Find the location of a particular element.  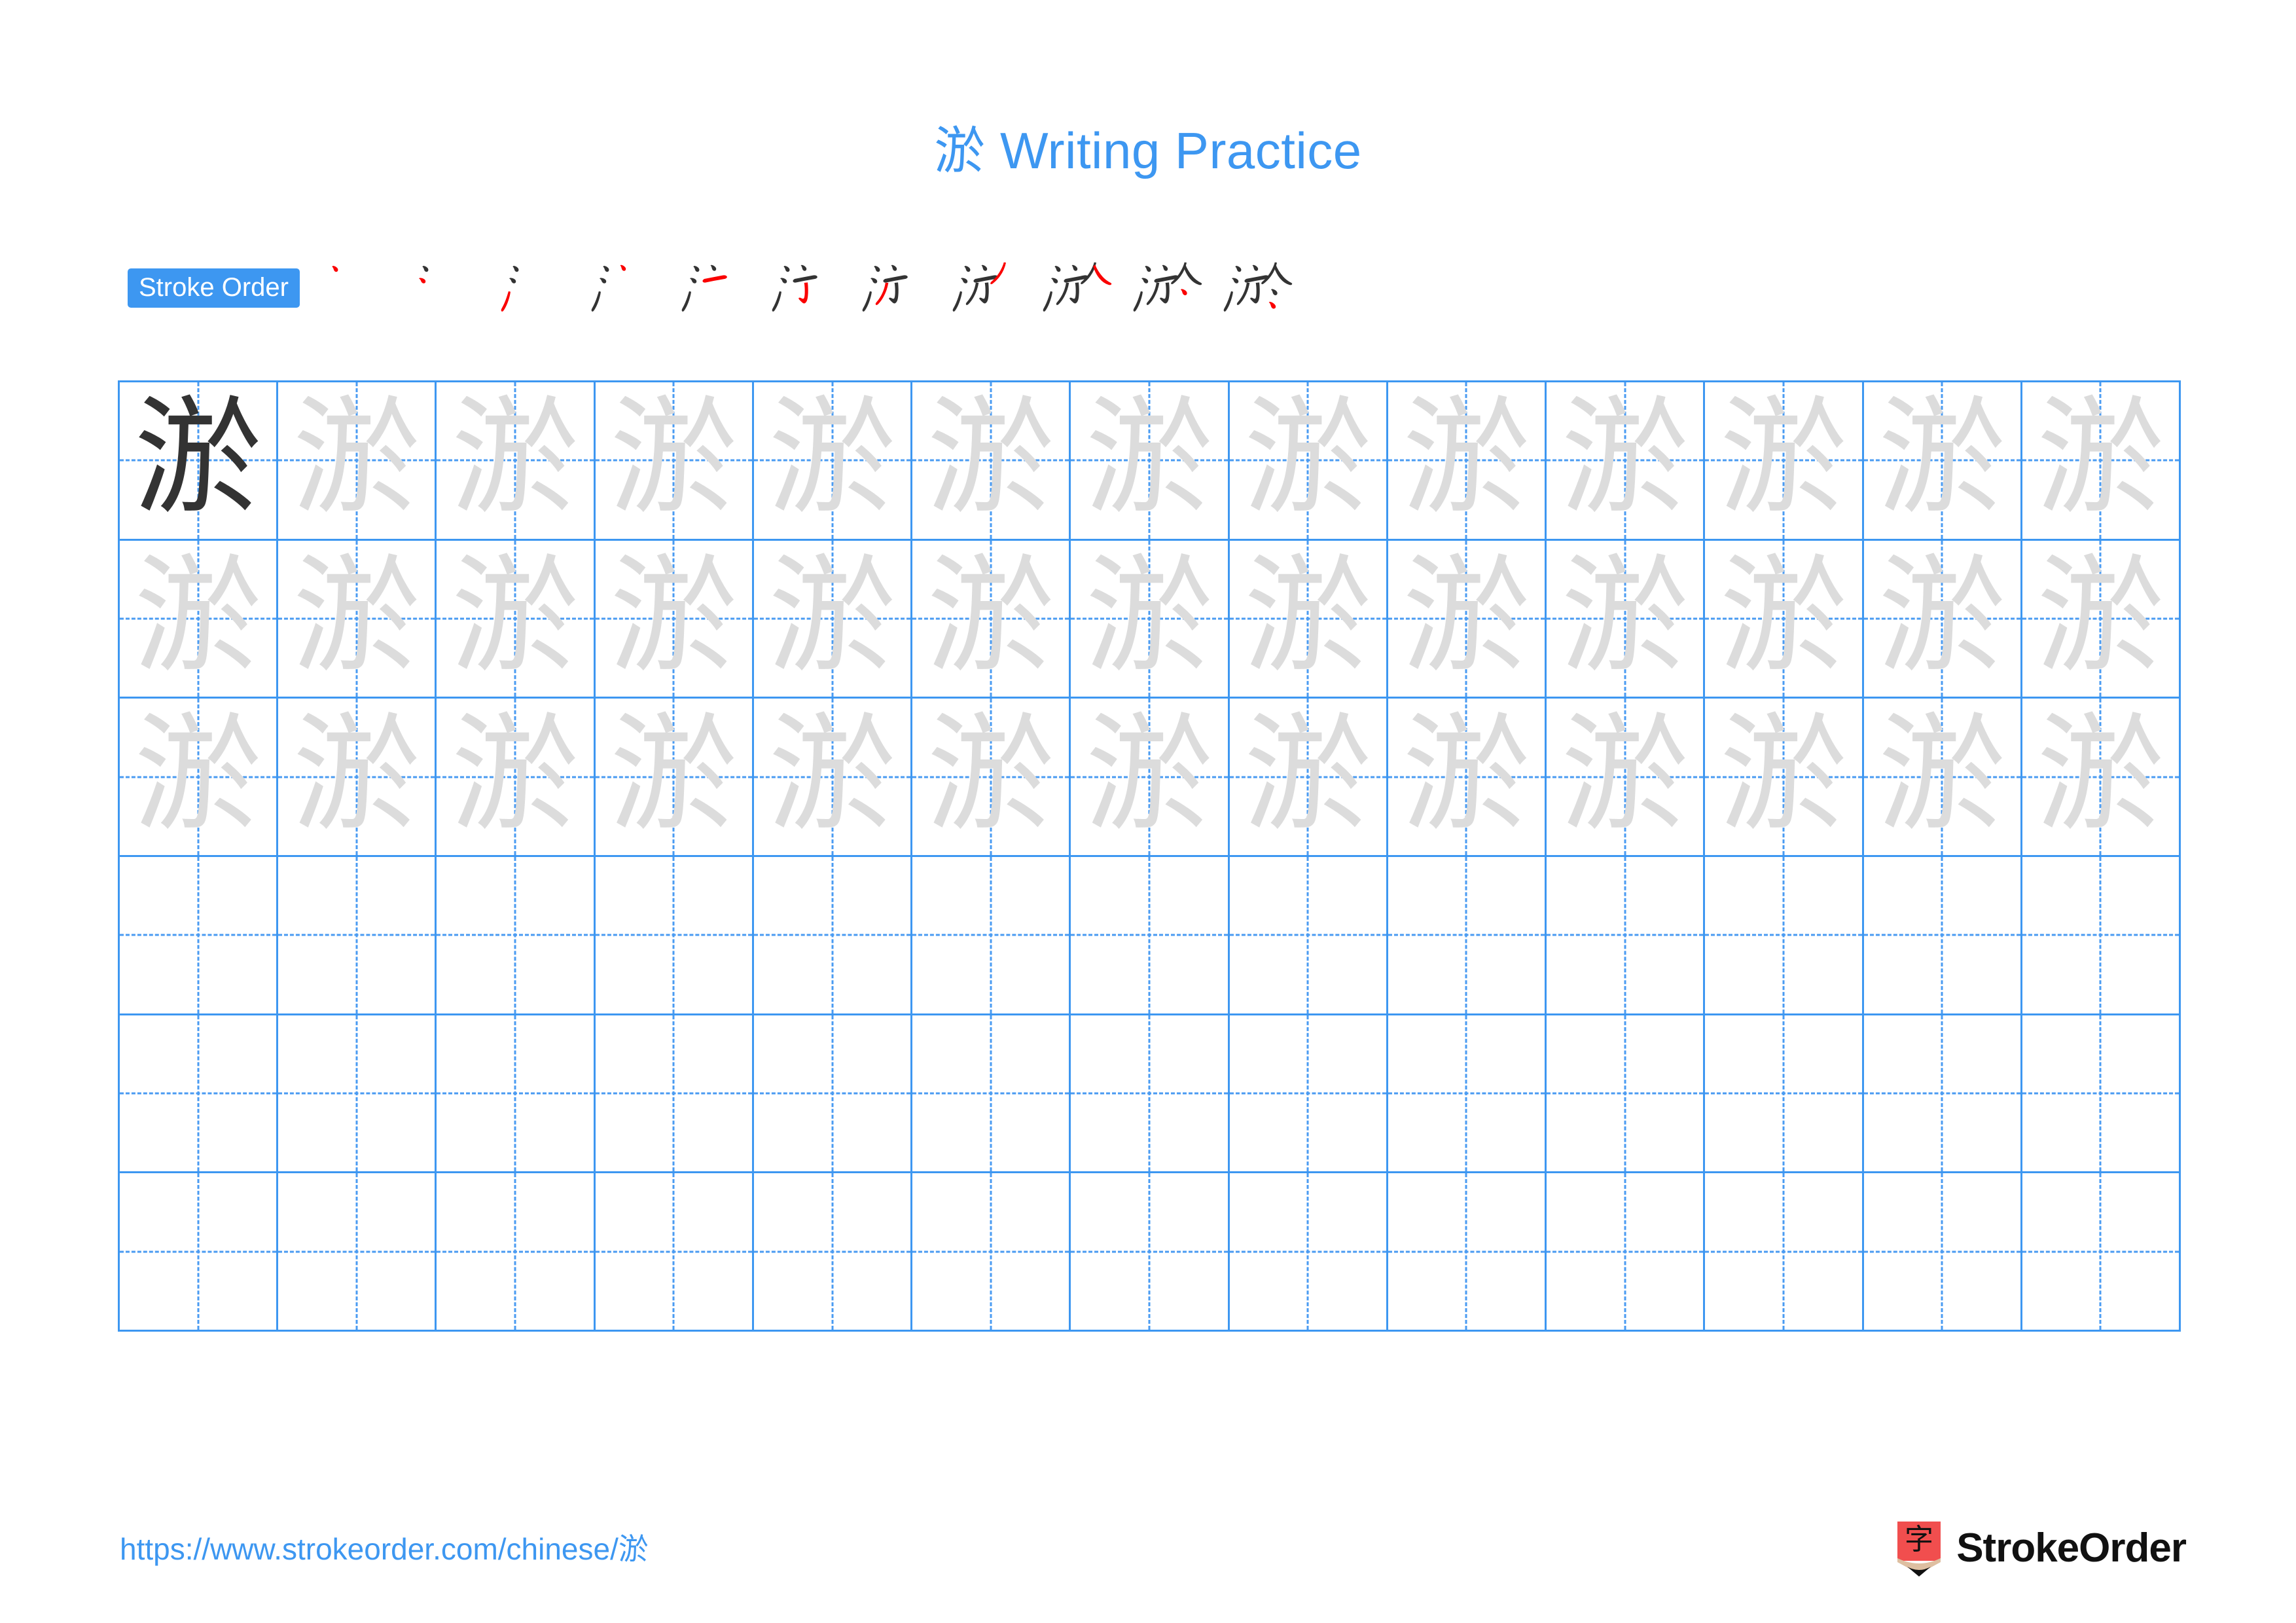

grid-cell-r6-c8 is located at coordinates (1308, 1252).